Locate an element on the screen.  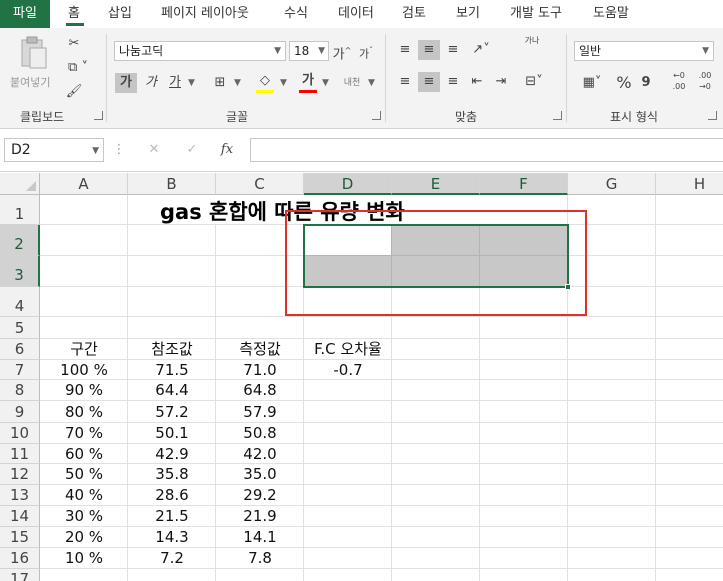
row-header-15: 15 is located at coordinates (20, 537).